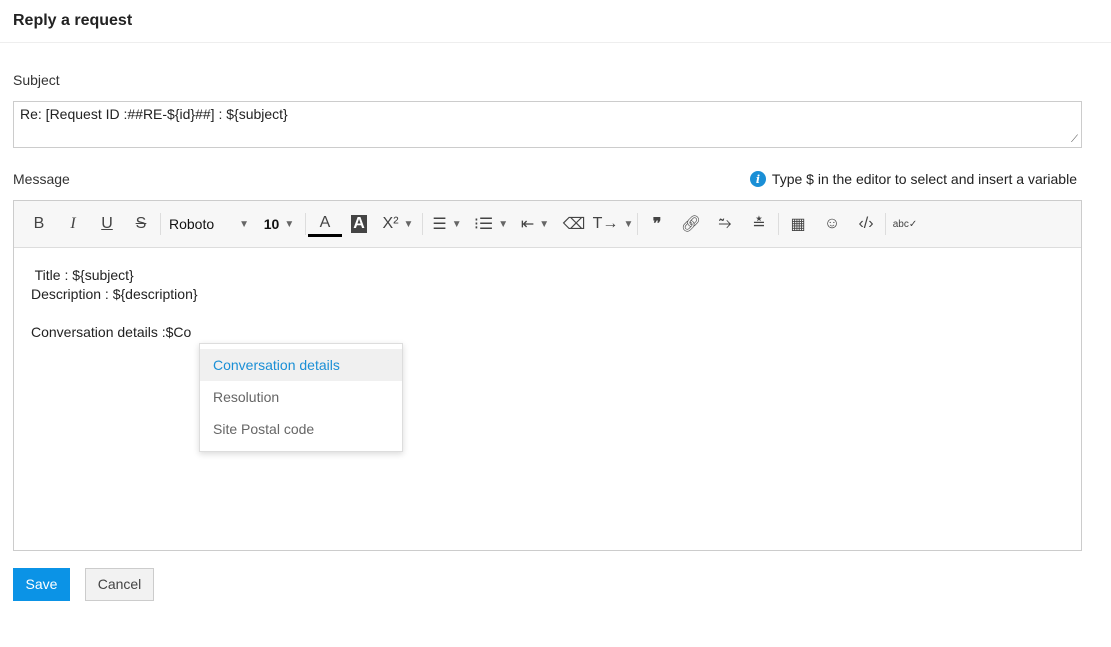 The image size is (1111, 647). Describe the element at coordinates (301, 365) in the screenshot. I see `suggestion-item: Conversation details` at that location.